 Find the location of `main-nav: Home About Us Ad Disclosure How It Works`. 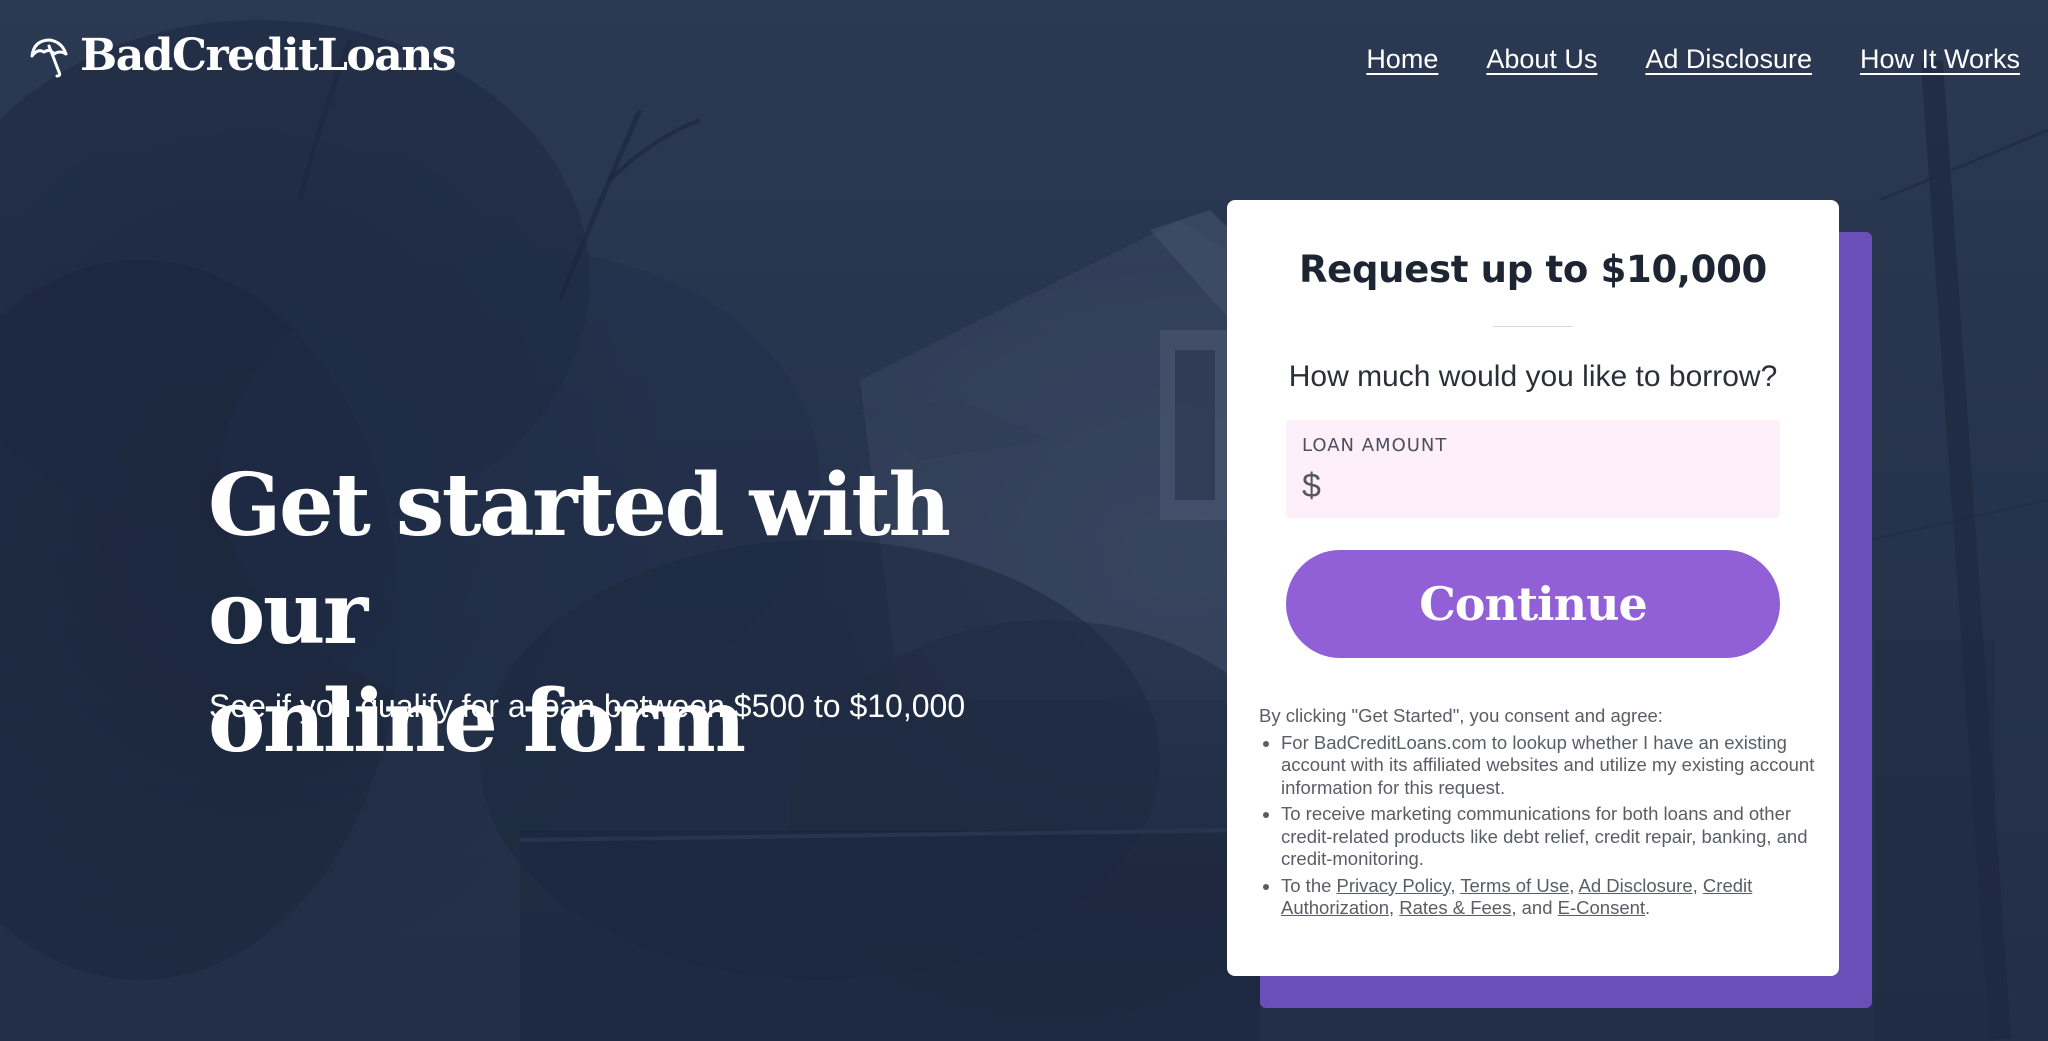

main-nav: Home About Us Ad Disclosure How It Works is located at coordinates (1693, 59).